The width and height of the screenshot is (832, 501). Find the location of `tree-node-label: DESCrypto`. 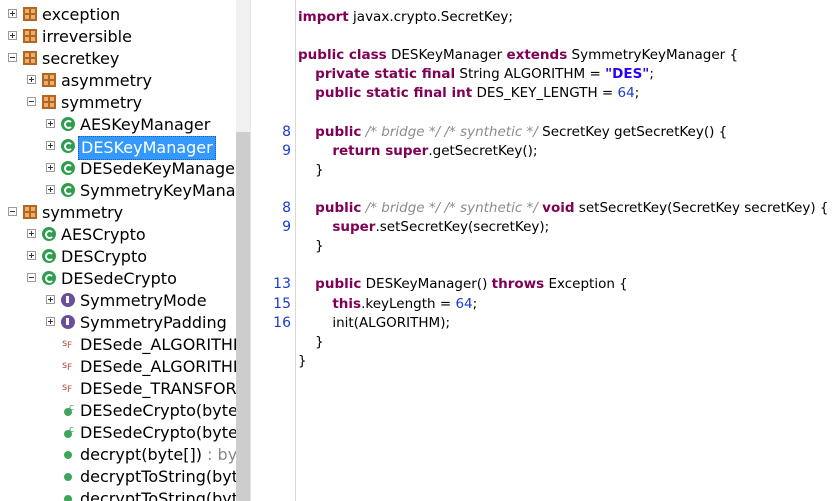

tree-node-label: DESCrypto is located at coordinates (104, 256).